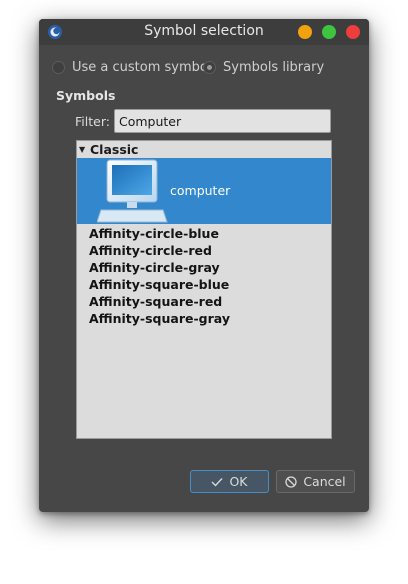 The width and height of the screenshot is (408, 584). I want to click on ok-button: OK, so click(229, 481).